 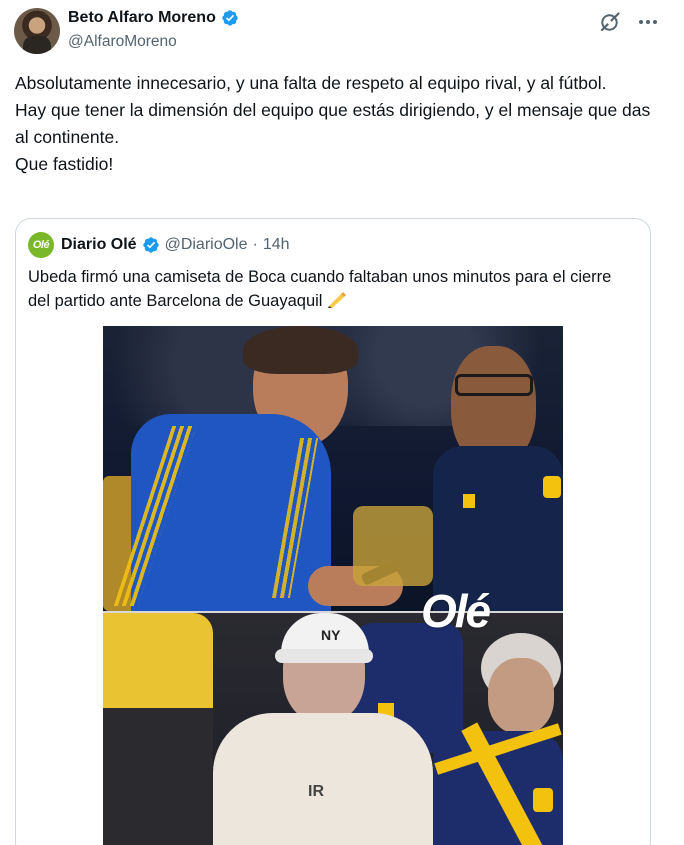 What do you see at coordinates (337, 300) in the screenshot?
I see `writing-hand-icon` at bounding box center [337, 300].